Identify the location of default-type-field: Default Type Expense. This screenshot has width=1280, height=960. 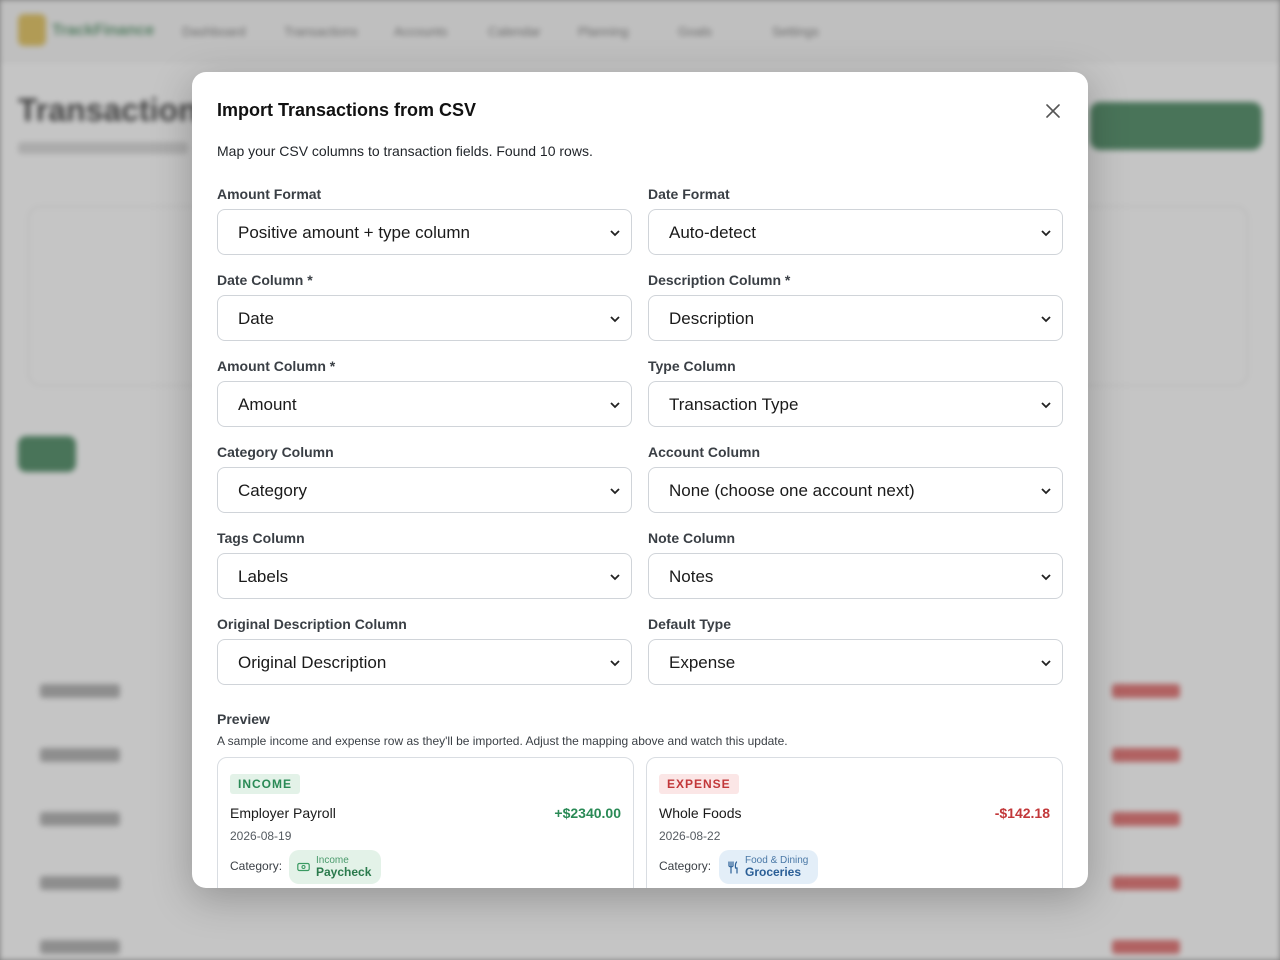
(855, 650).